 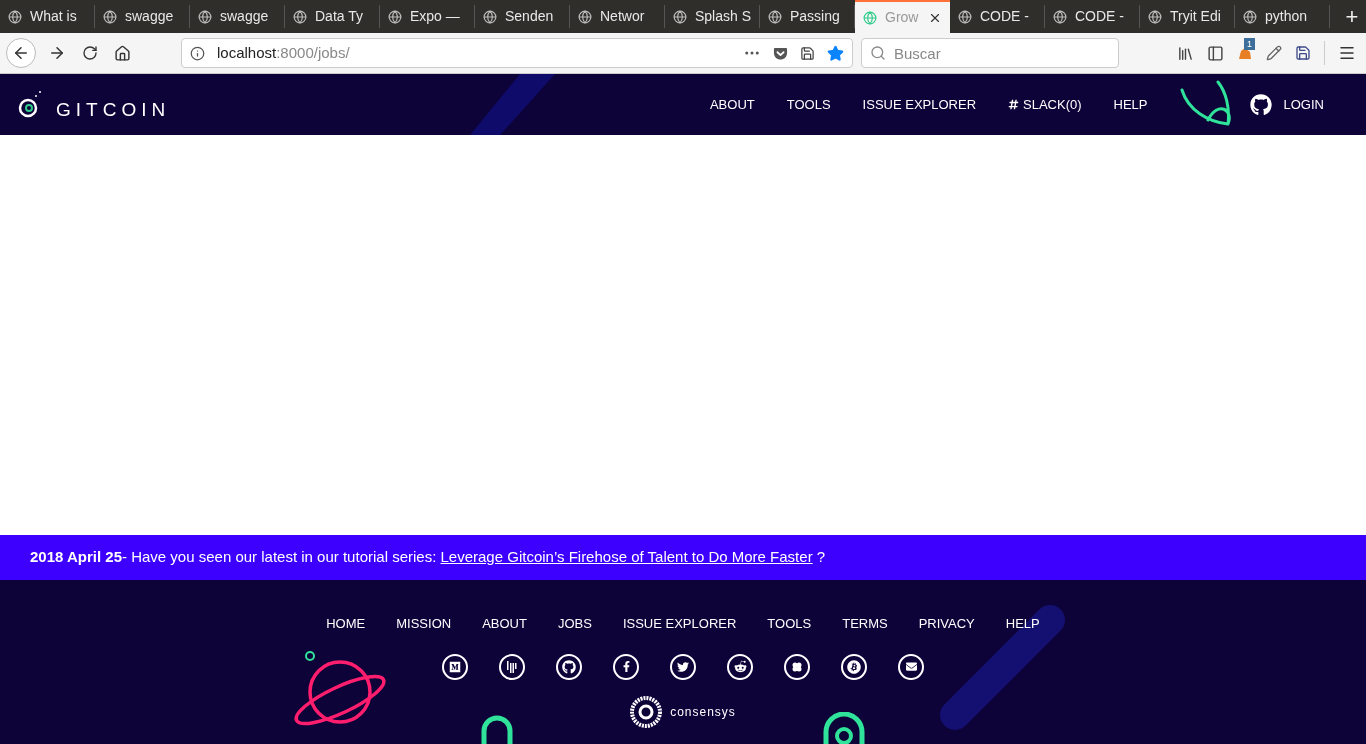 I want to click on url-text: localhost:8000/jobs/, so click(x=283, y=52).